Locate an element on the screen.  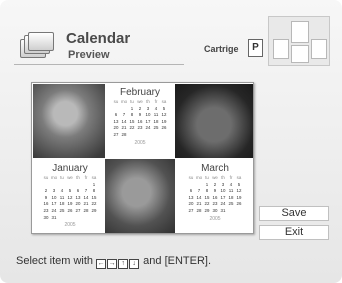
month-name: March is located at coordinates (215, 168).